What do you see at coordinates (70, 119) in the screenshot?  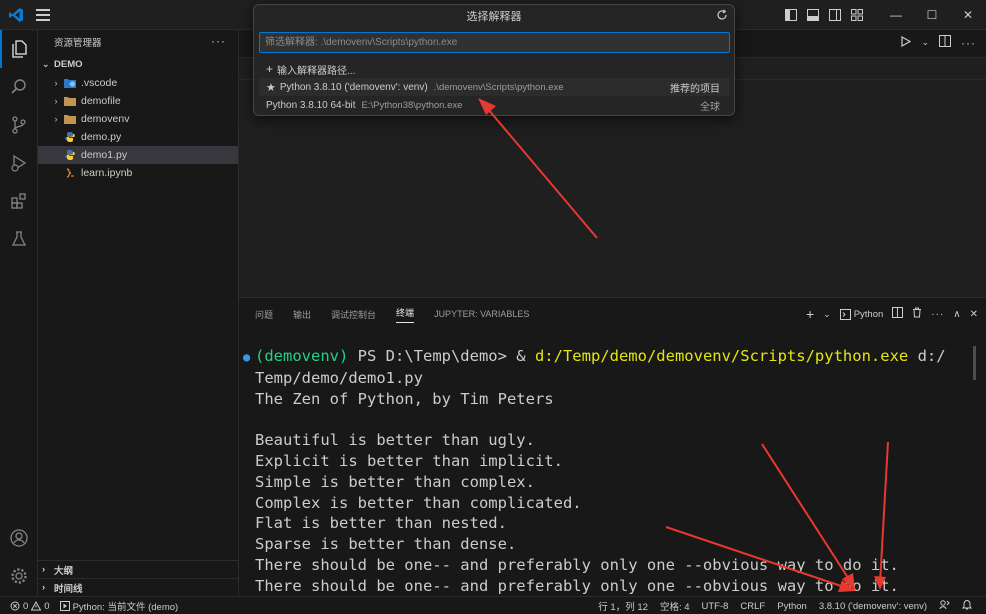 I see `folder-icon` at bounding box center [70, 119].